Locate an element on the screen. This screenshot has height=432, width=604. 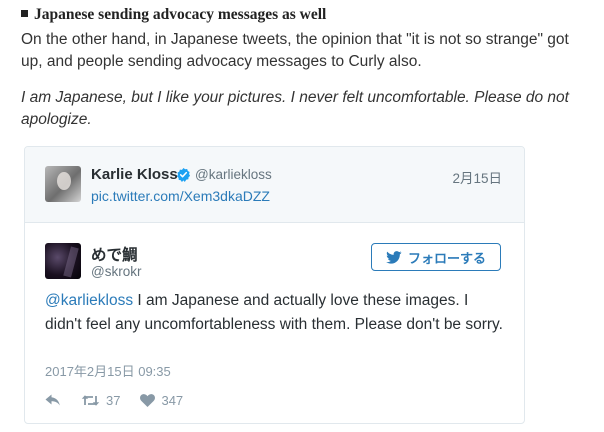
quoted-author-avatar is located at coordinates (63, 184).